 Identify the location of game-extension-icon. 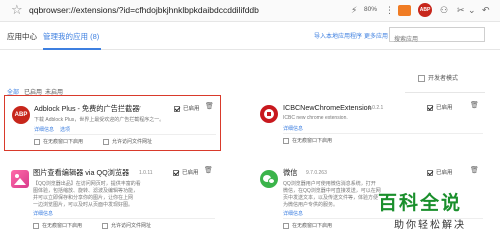
(404, 10).